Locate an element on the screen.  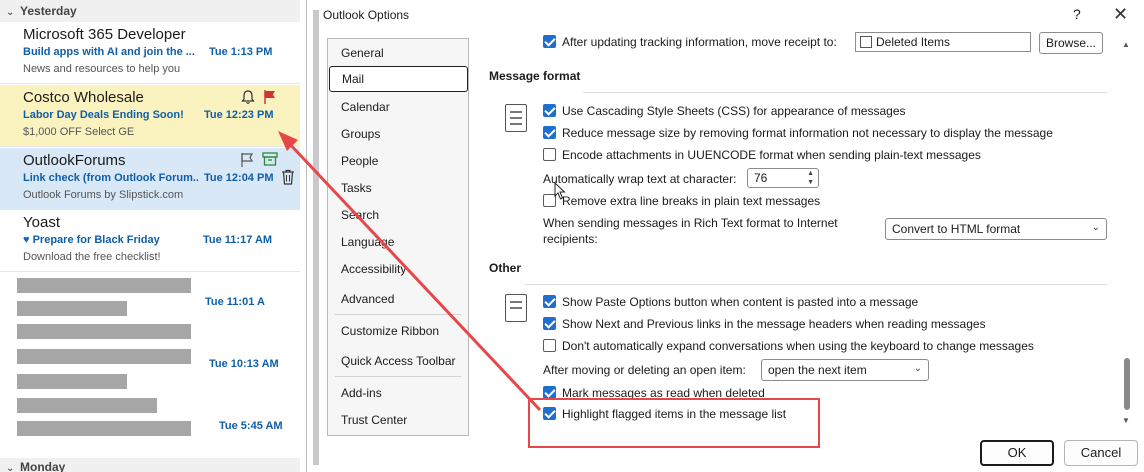
scrollbar-thumb is located at coordinates (1127, 384).